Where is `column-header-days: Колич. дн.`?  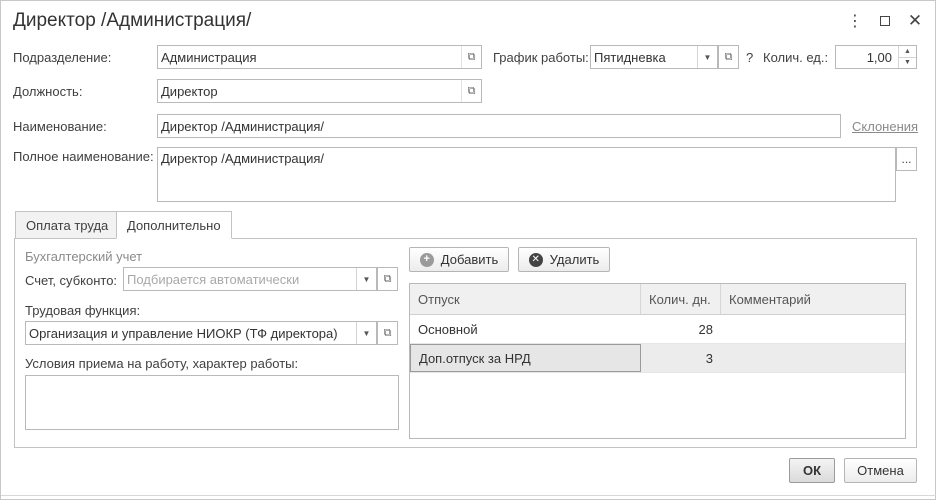 column-header-days: Колич. дн. is located at coordinates (681, 299).